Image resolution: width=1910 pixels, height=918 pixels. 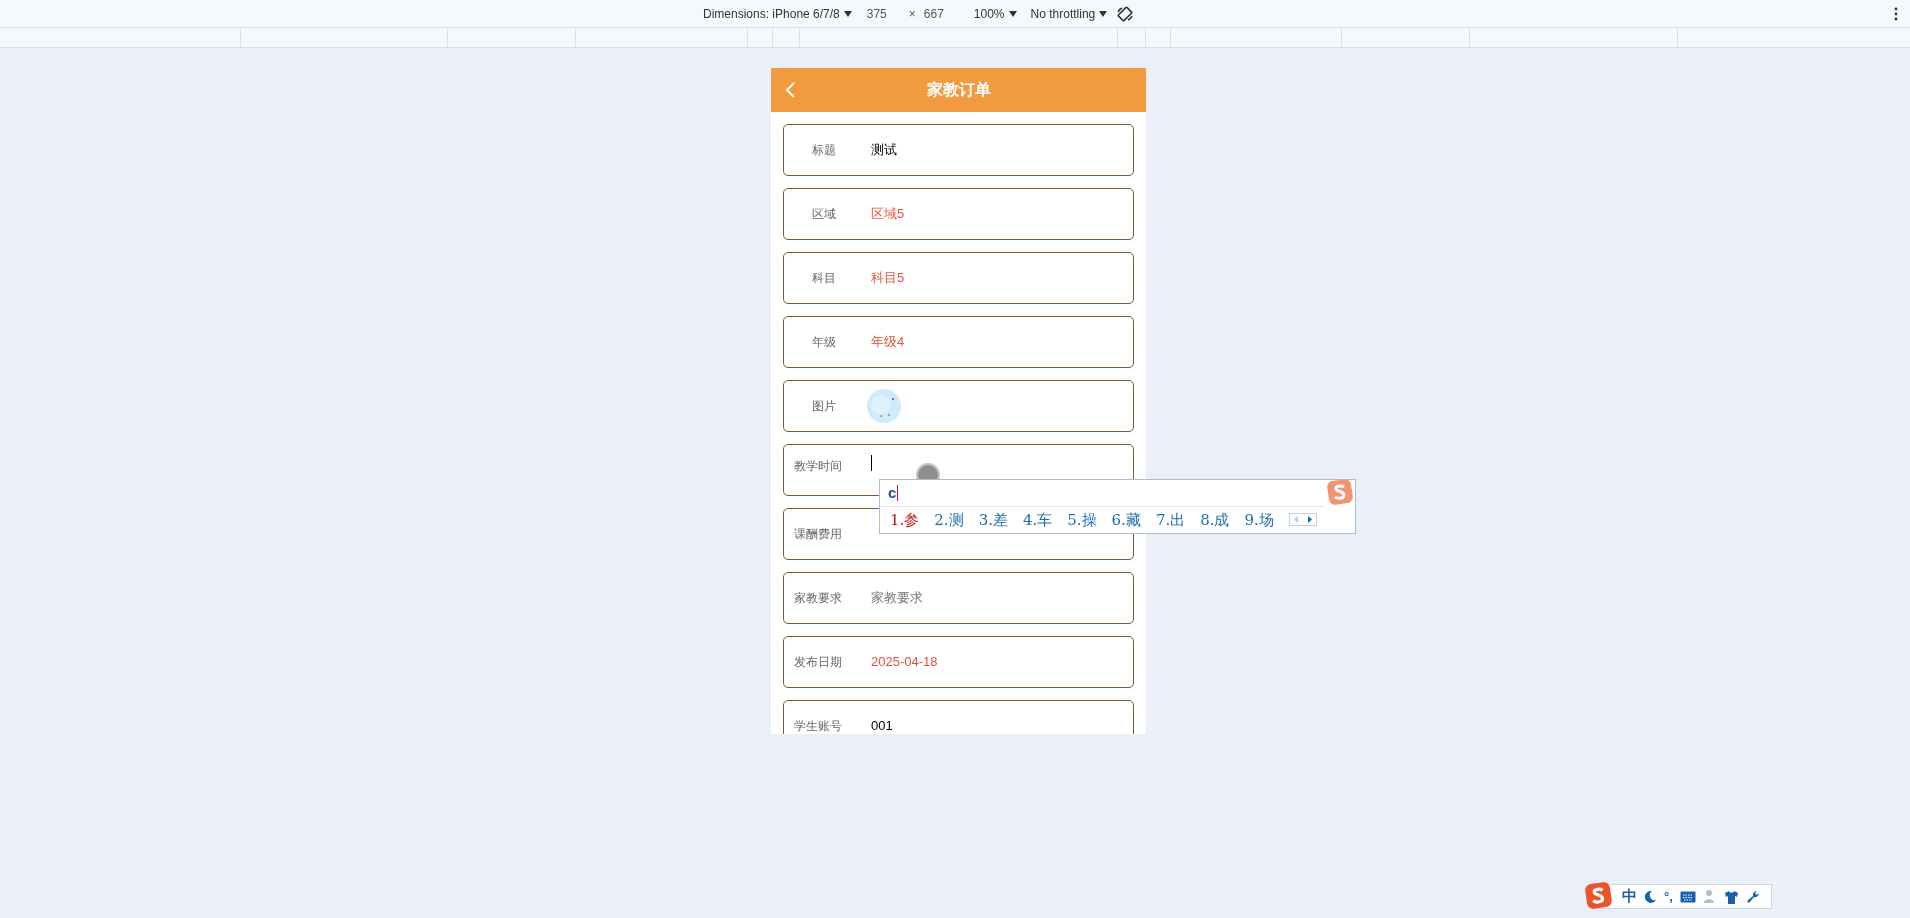 What do you see at coordinates (1668, 896) in the screenshot?
I see `punctuation-mode: °,` at bounding box center [1668, 896].